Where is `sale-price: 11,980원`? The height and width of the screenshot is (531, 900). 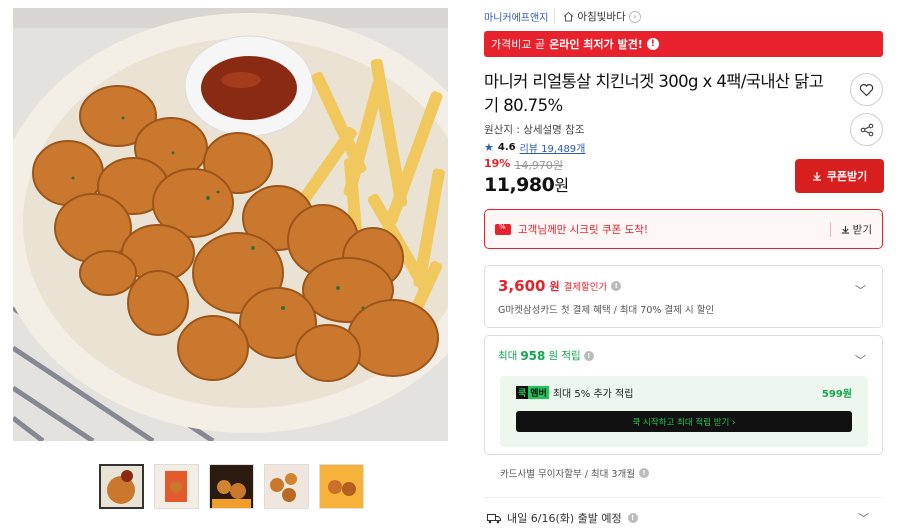 sale-price: 11,980원 is located at coordinates (526, 184).